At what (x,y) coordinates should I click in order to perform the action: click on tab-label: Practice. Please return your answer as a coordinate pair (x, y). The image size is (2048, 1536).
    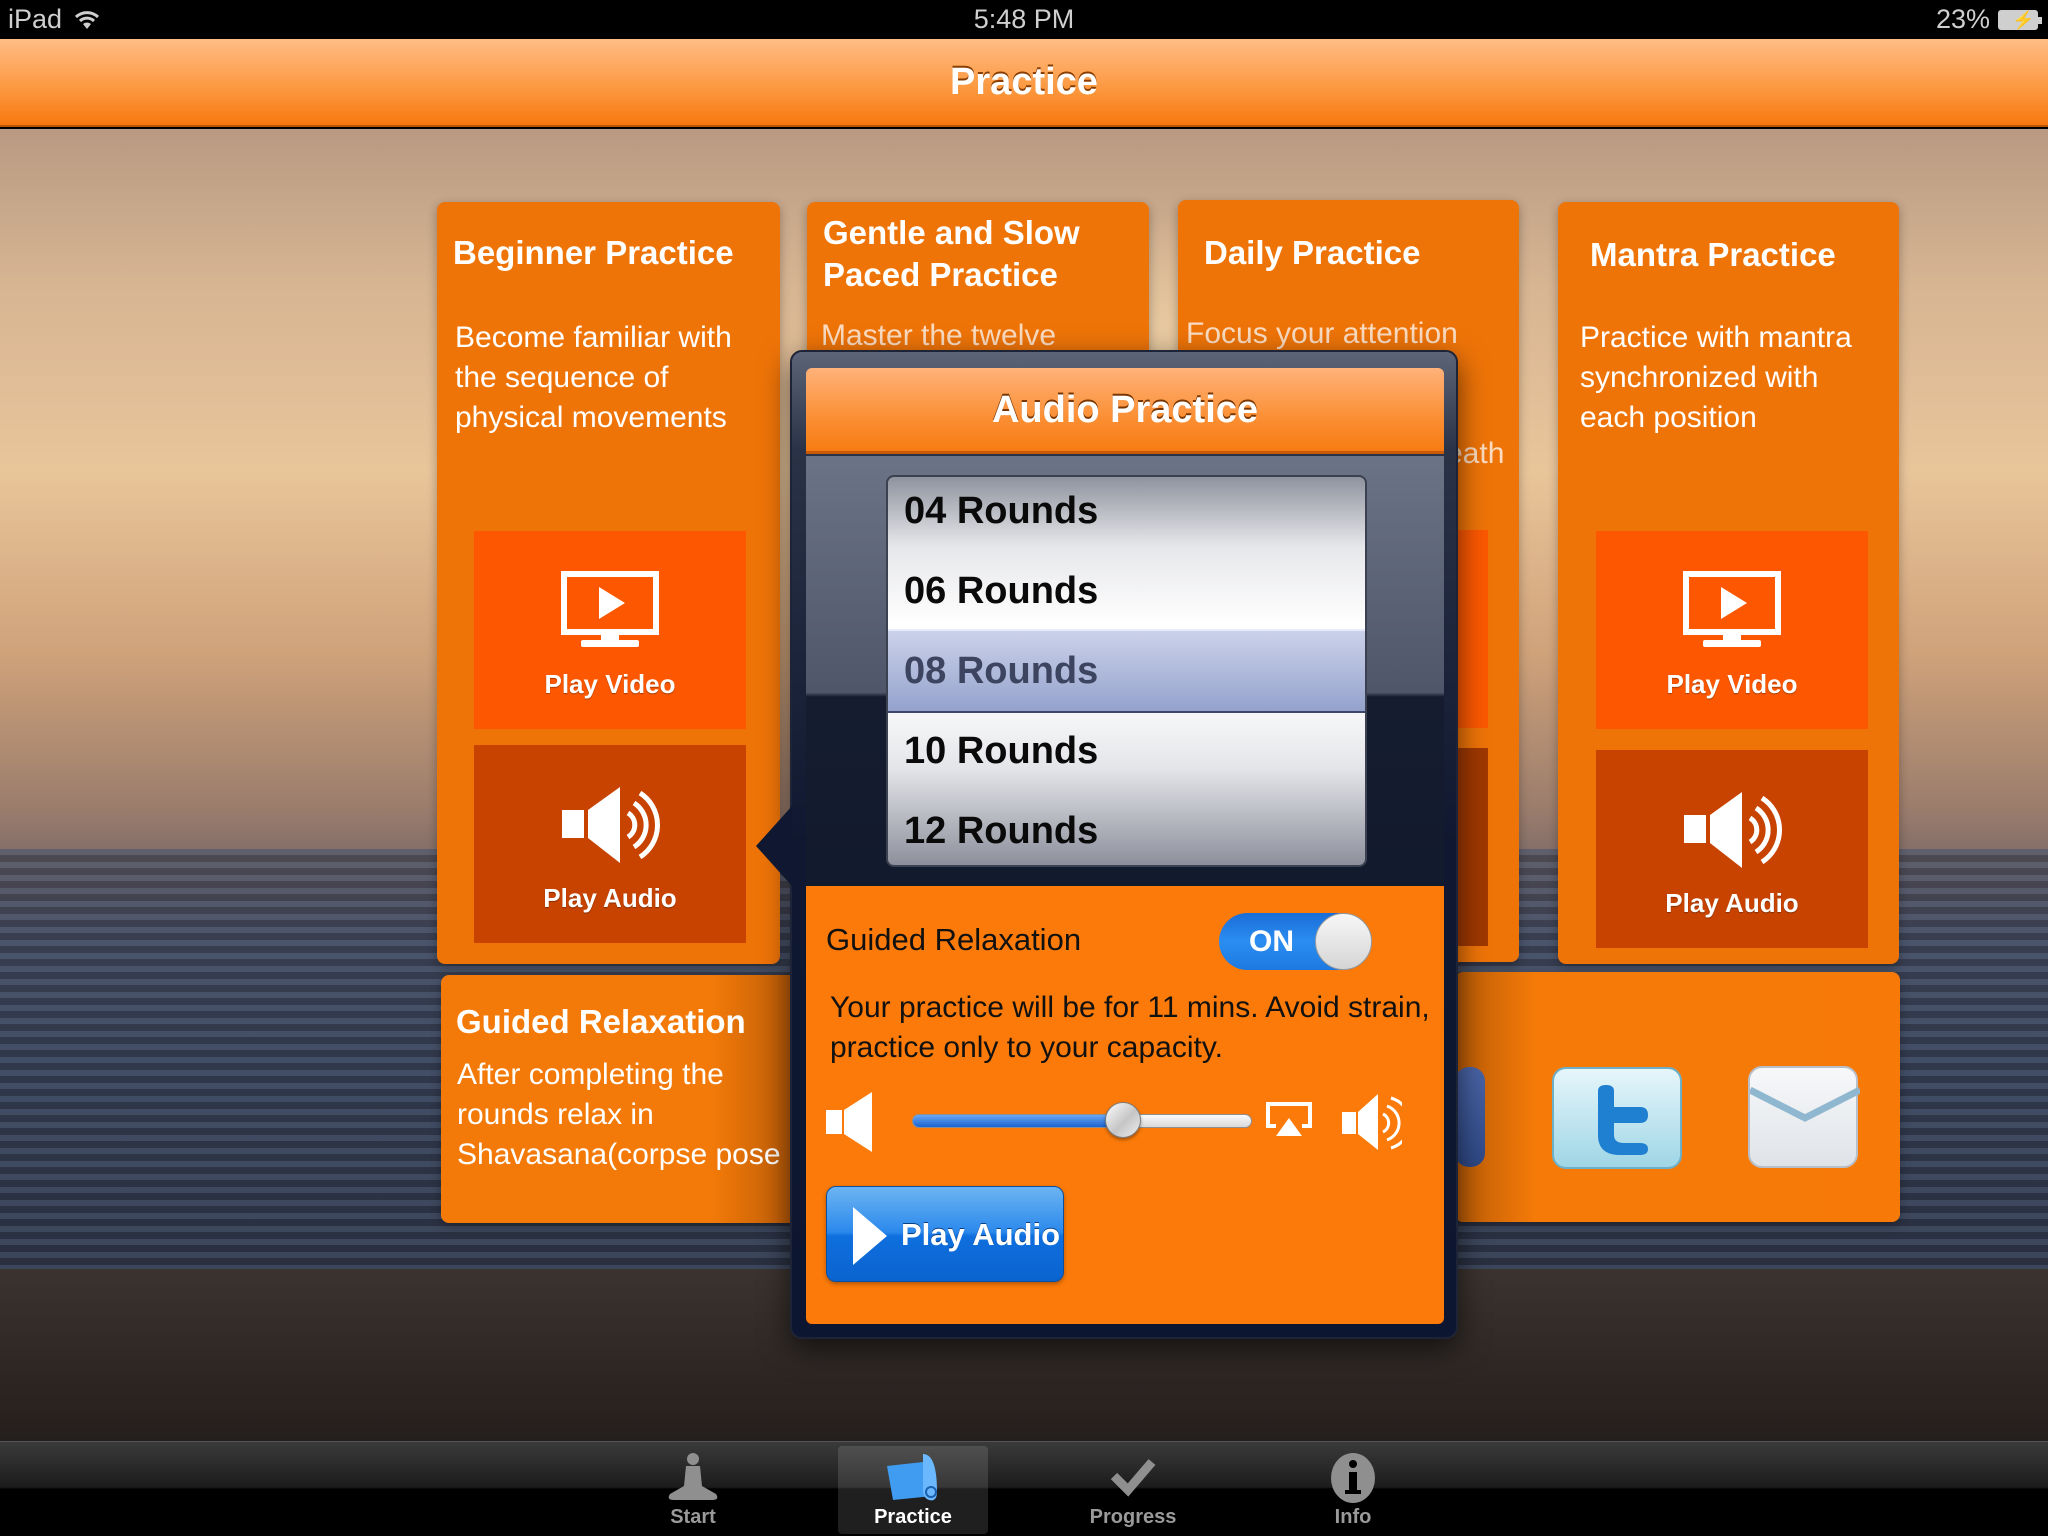
    Looking at the image, I should click on (913, 1517).